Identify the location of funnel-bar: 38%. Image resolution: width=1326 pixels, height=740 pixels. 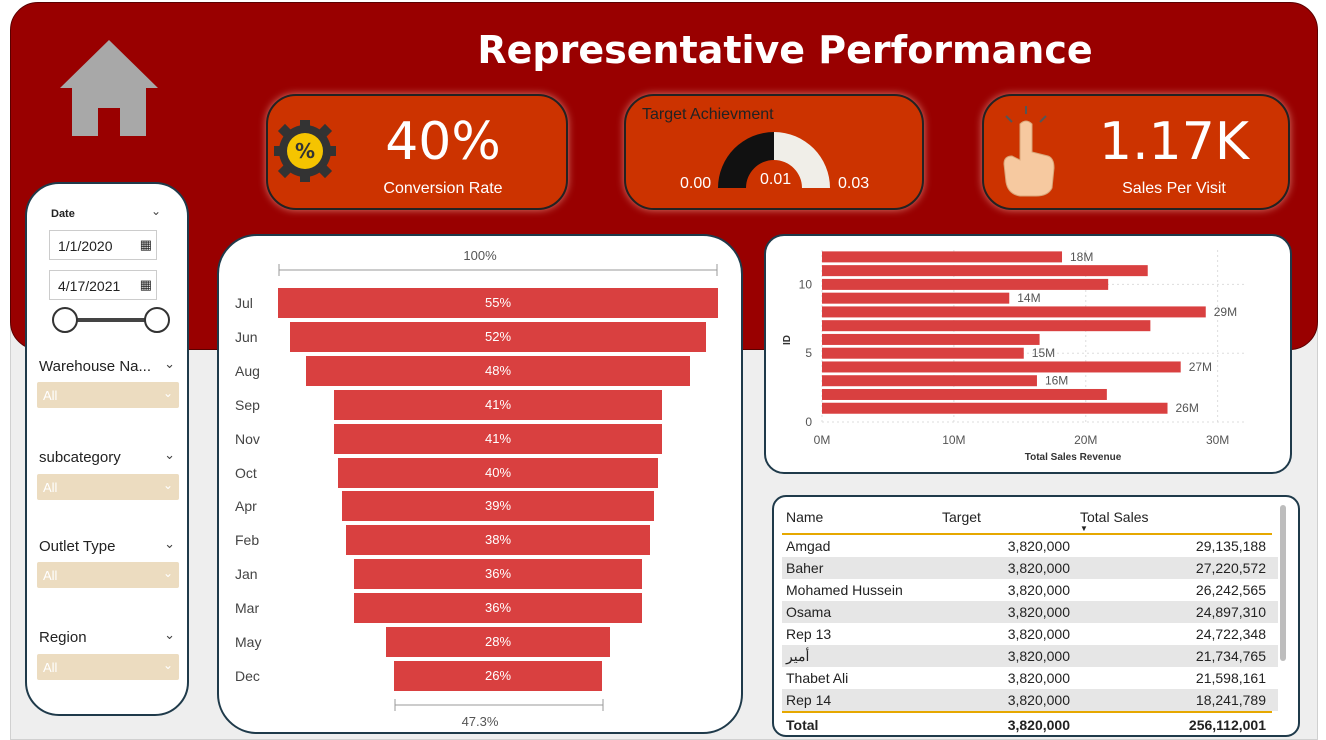
(498, 540).